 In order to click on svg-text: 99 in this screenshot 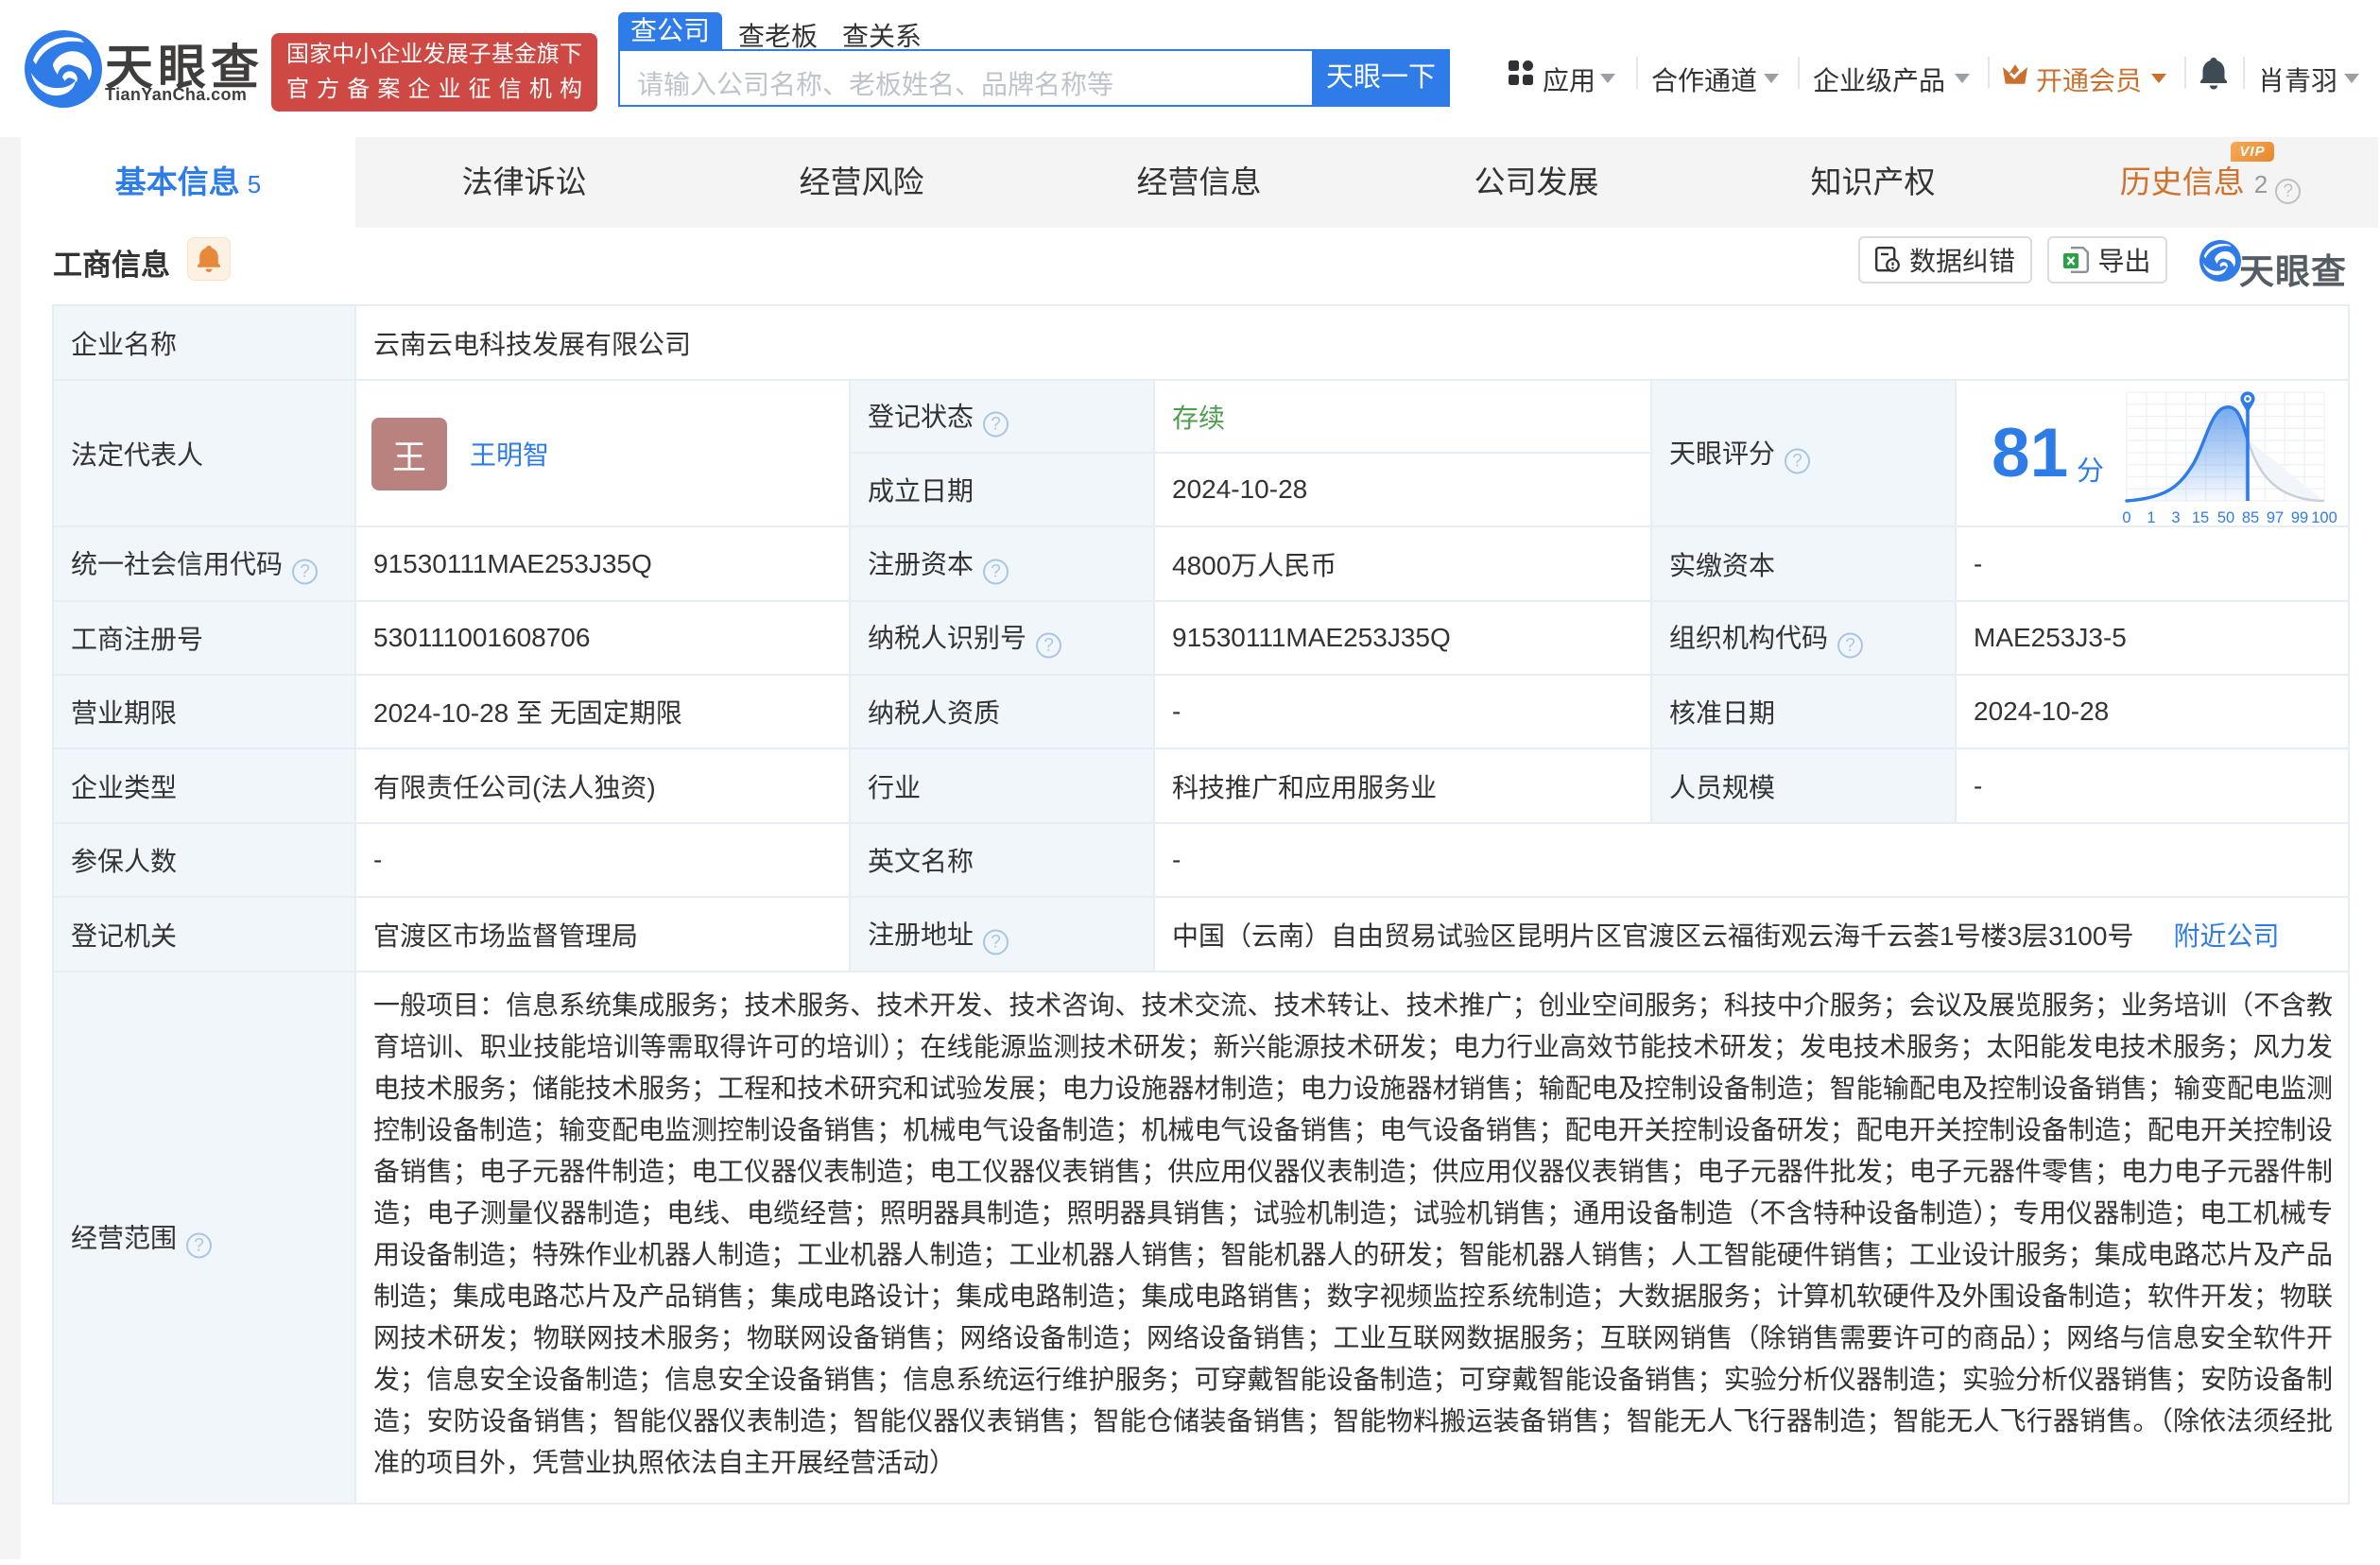, I will do `click(2299, 517)`.